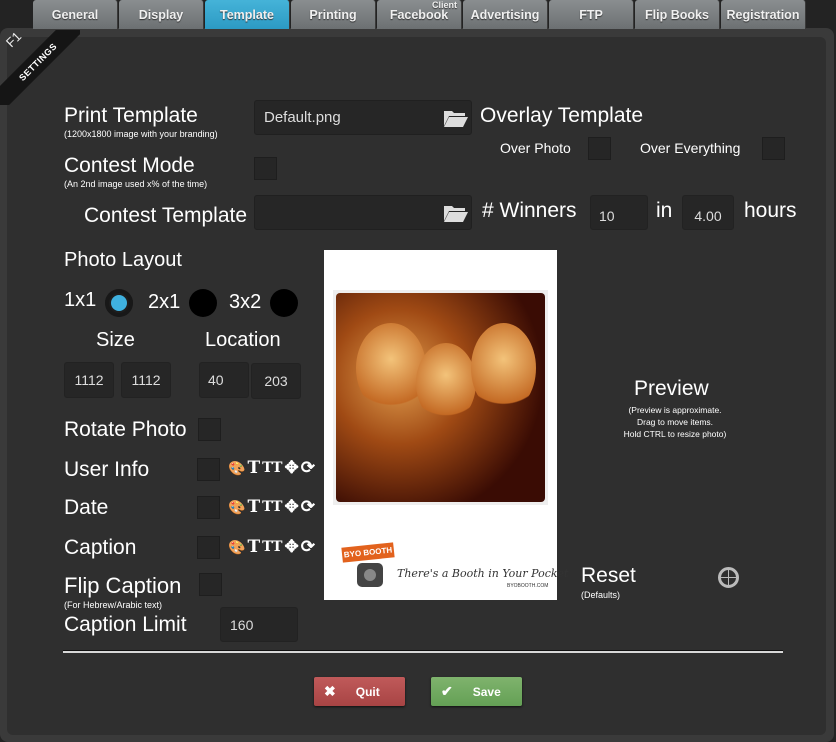  Describe the element at coordinates (302, 117) in the screenshot. I see `print-template-value: Default.png` at that location.